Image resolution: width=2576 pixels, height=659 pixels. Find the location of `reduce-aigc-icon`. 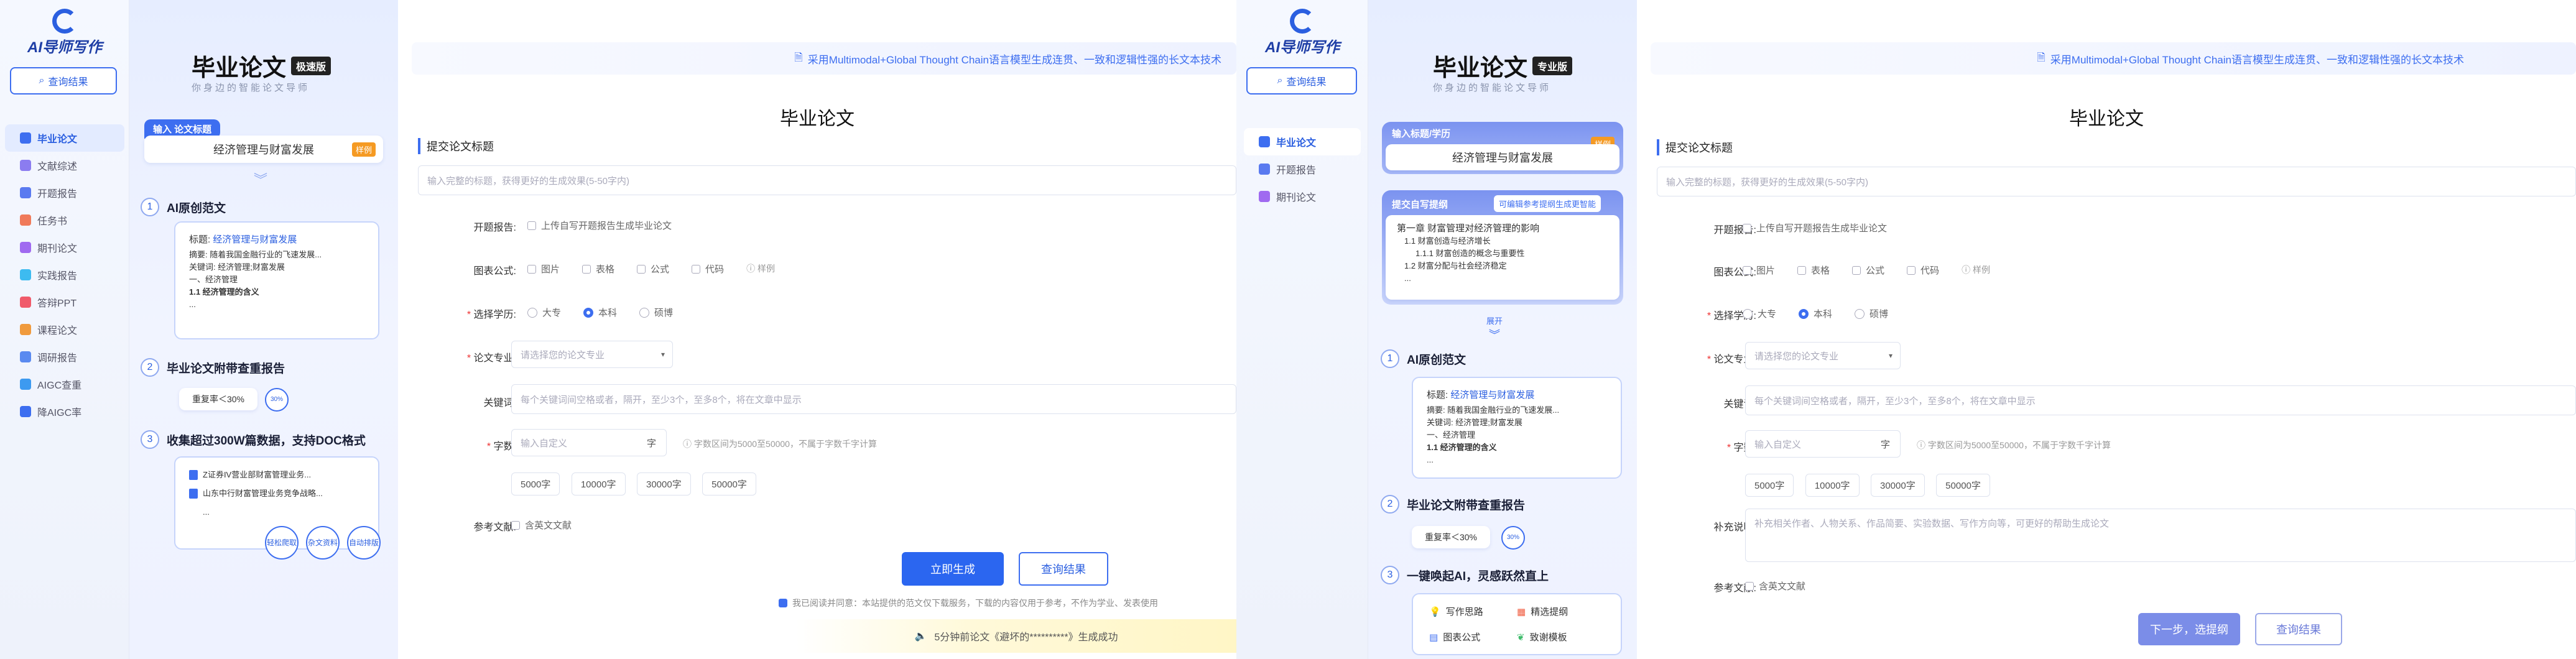

reduce-aigc-icon is located at coordinates (26, 411).